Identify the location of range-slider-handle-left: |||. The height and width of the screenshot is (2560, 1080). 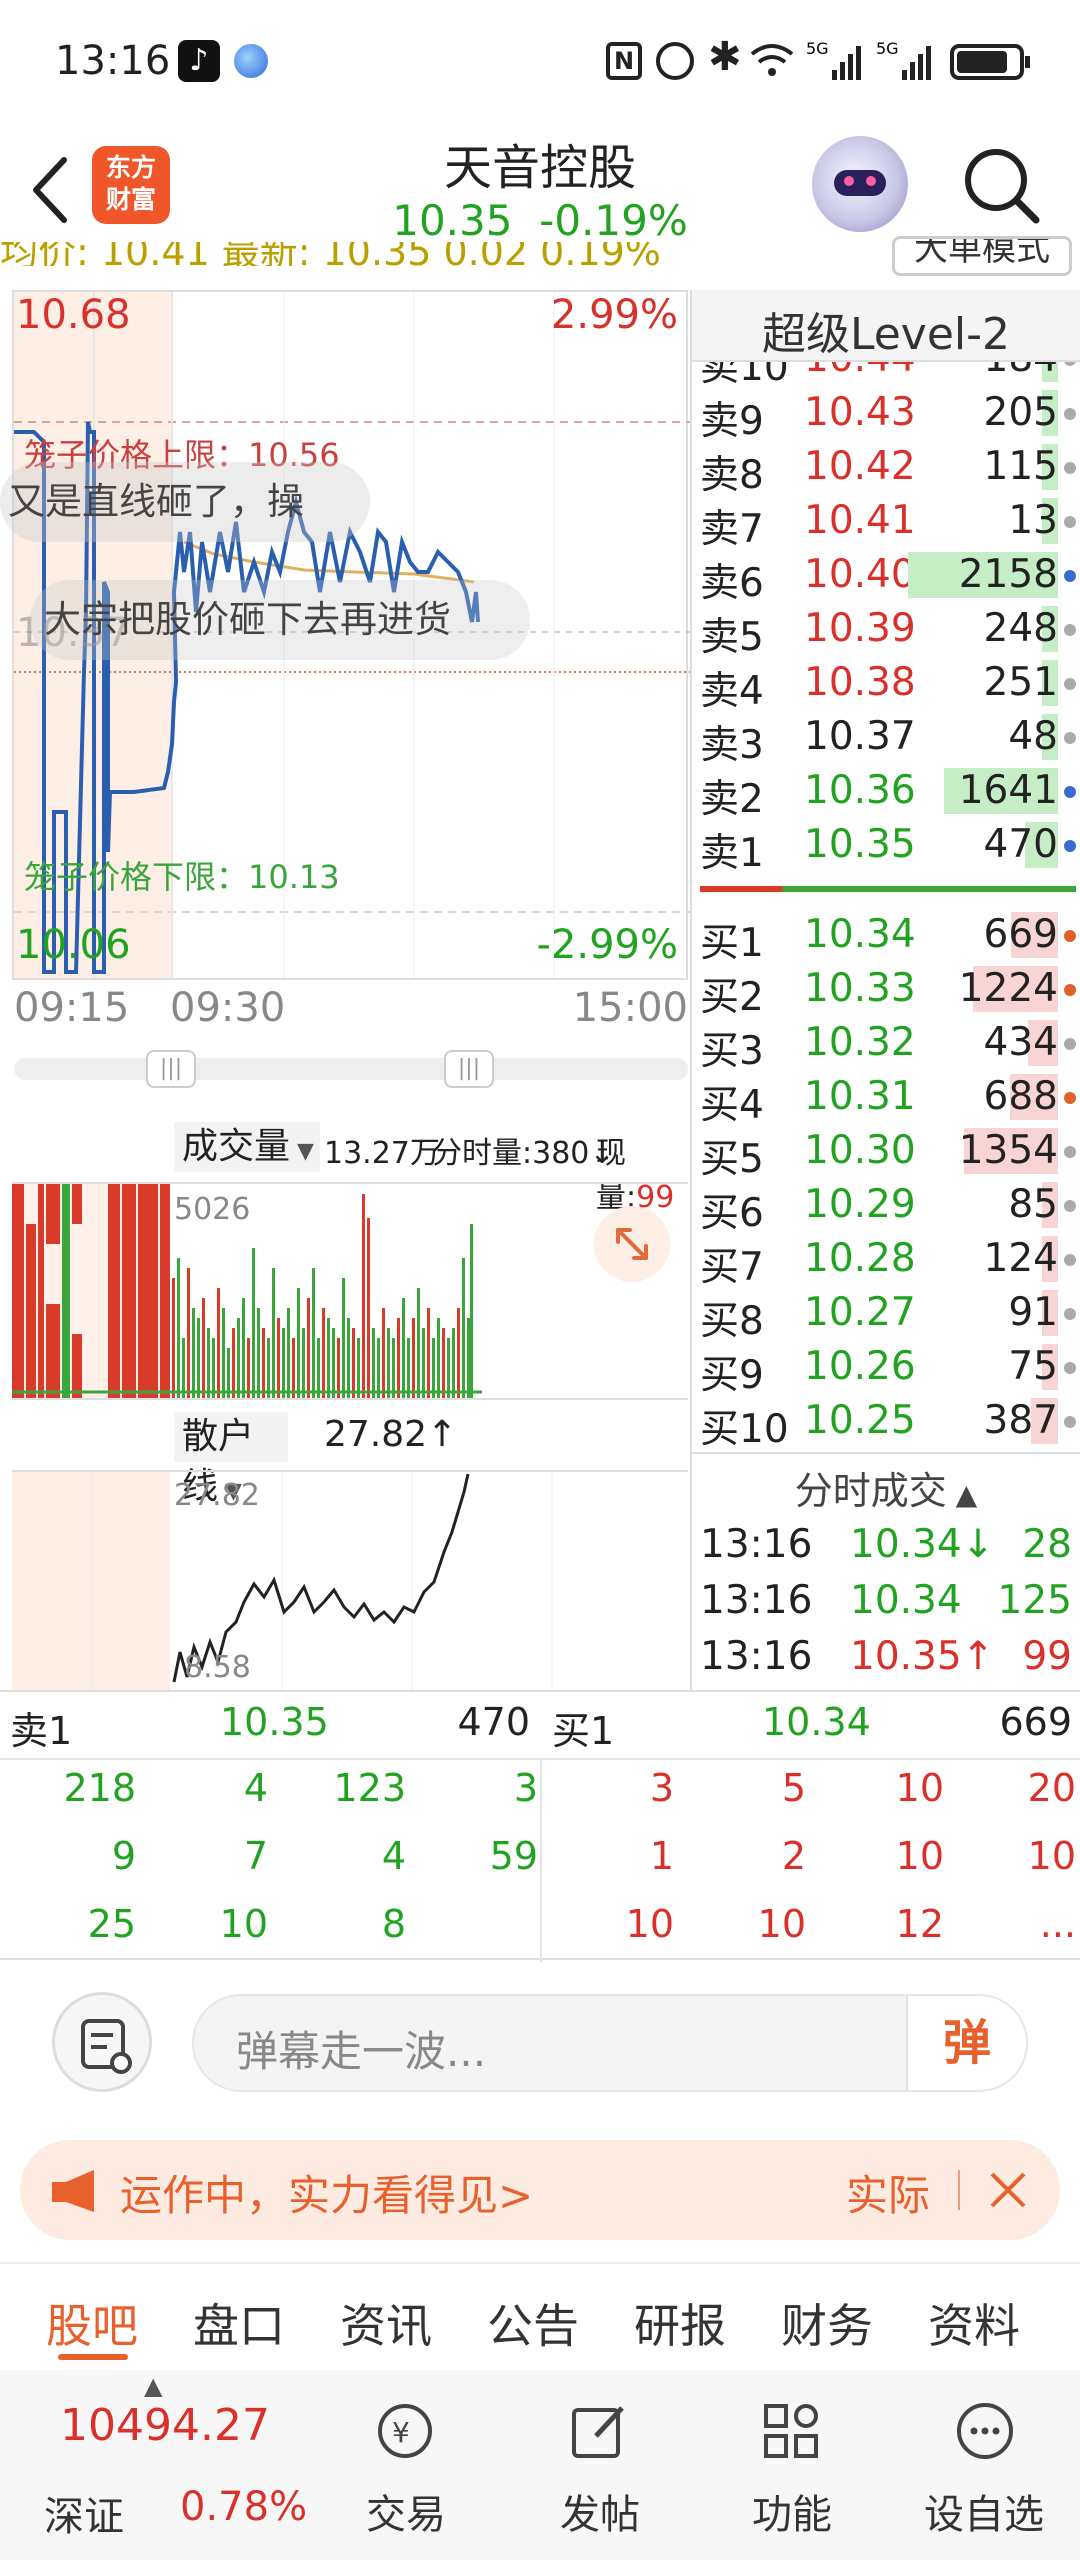
(171, 1069).